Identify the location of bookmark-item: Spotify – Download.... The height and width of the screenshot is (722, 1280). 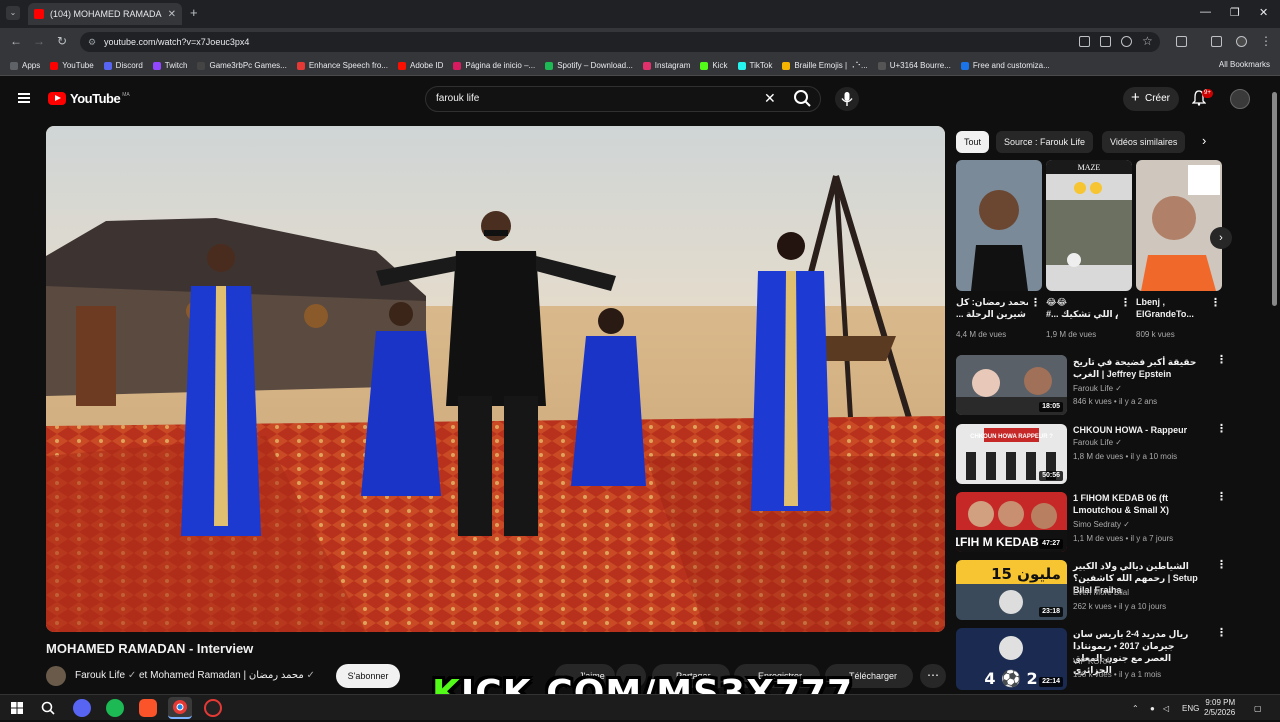
(589, 65).